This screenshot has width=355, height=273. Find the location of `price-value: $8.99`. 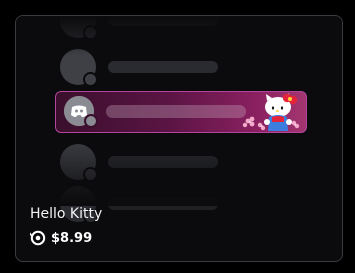

price-value: $8.99 is located at coordinates (72, 238).